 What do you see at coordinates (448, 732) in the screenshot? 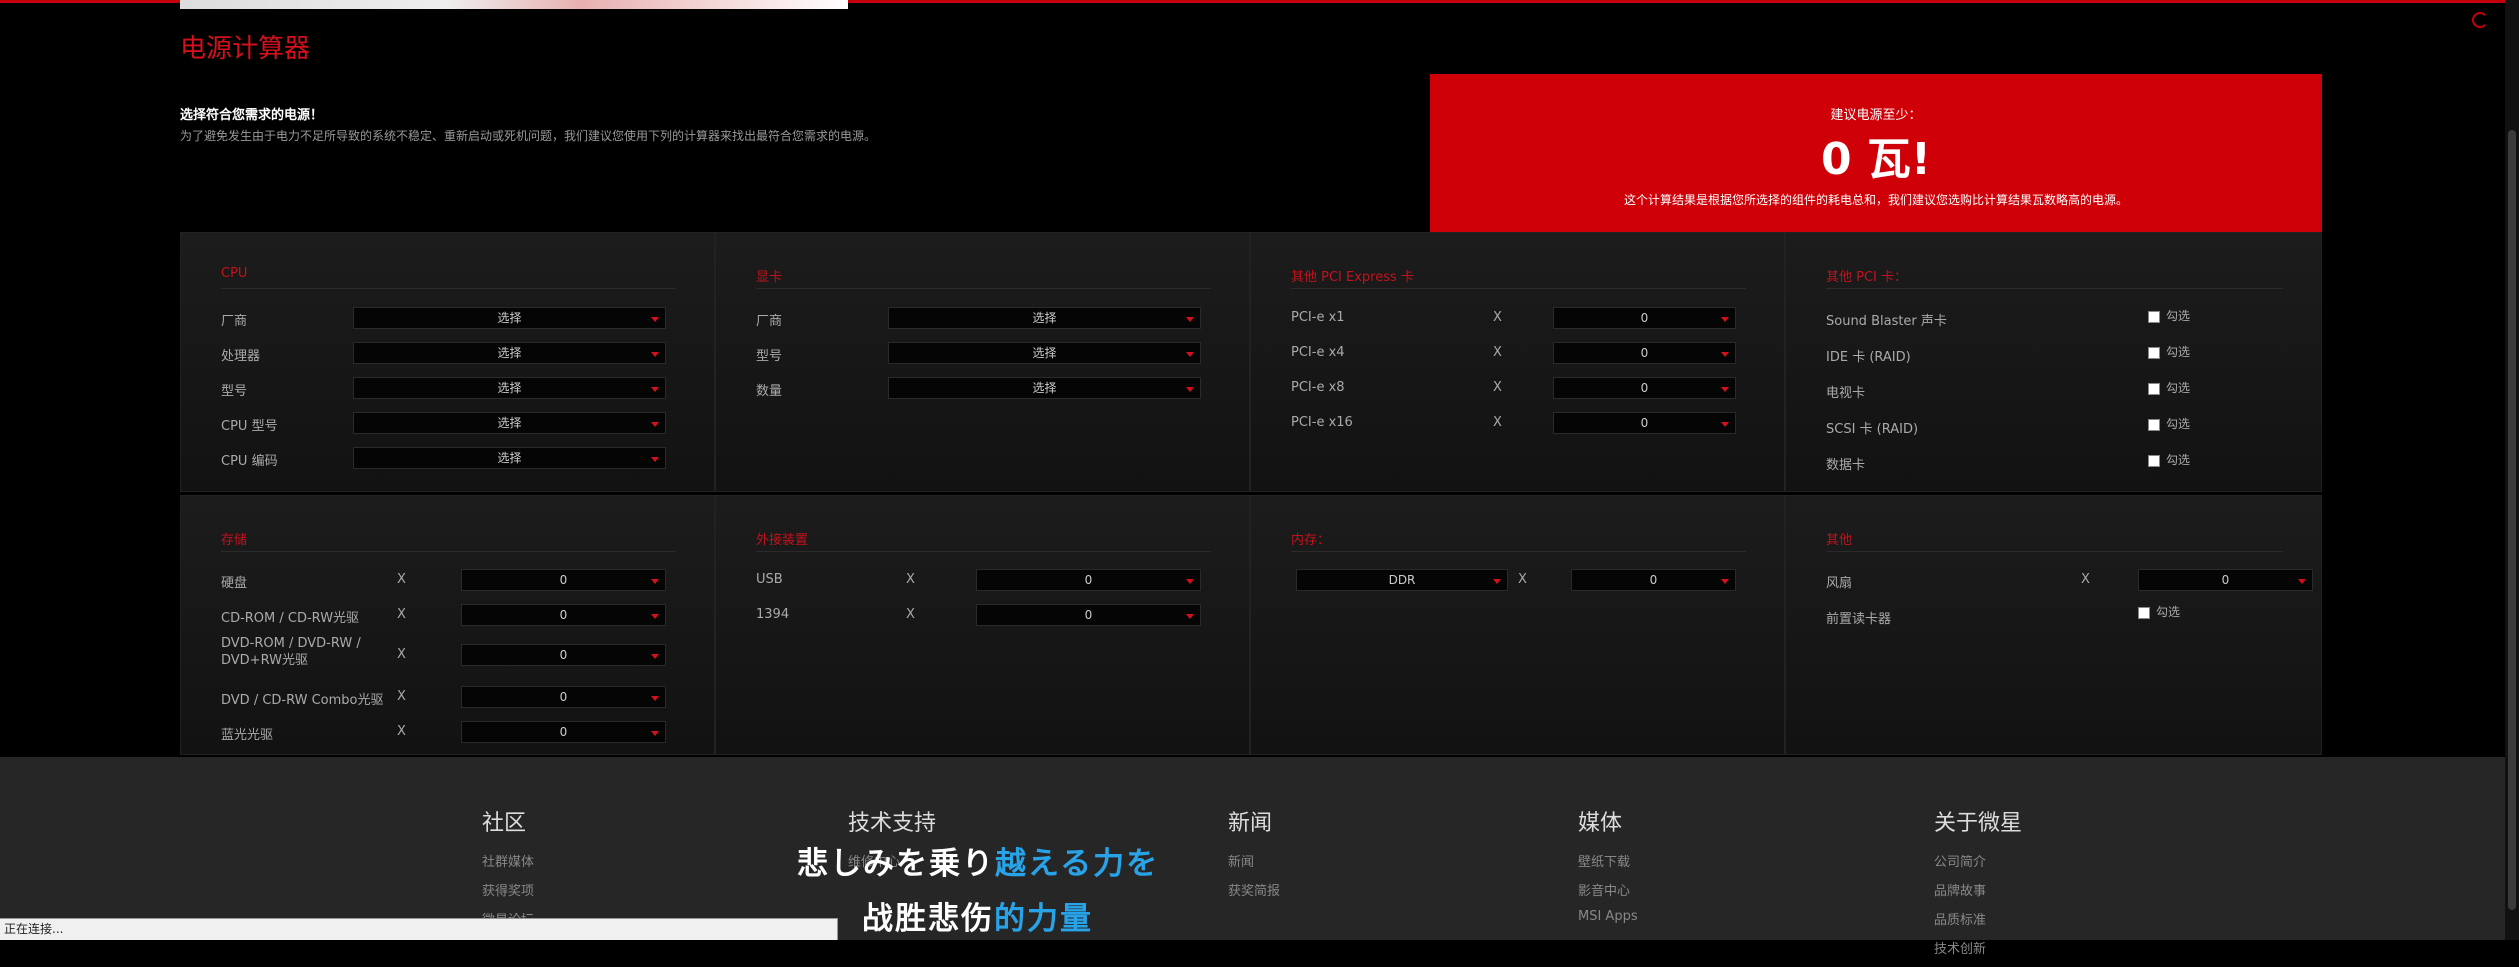
I see `storage-row-bluray: 蓝光光驱 X 0` at bounding box center [448, 732].